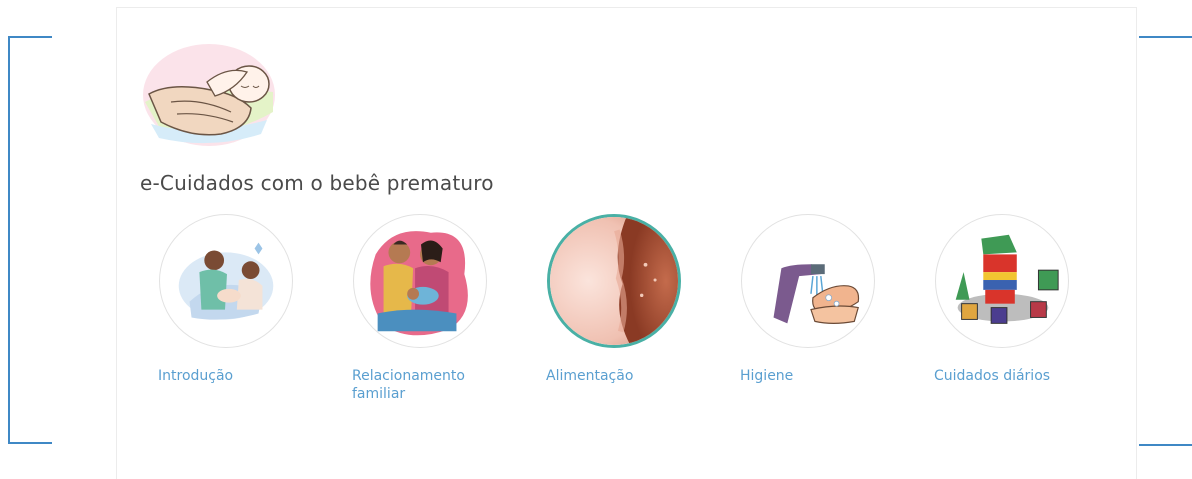 The image size is (1192, 479). Describe the element at coordinates (808, 281) in the screenshot. I see `hand-washing-icon` at that location.